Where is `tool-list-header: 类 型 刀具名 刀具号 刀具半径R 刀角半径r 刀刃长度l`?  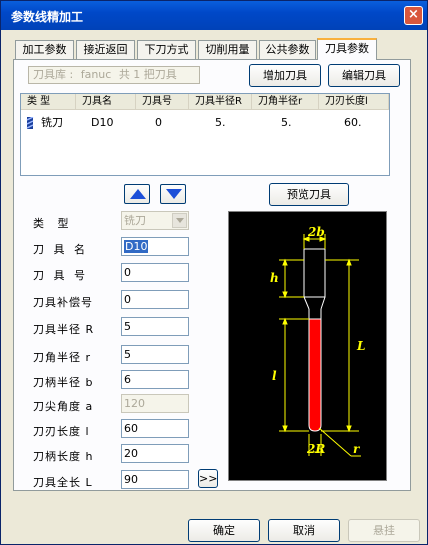
tool-list-header: 类 型 刀具名 刀具号 刀具半径R 刀角半径r 刀刃长度l is located at coordinates (205, 102).